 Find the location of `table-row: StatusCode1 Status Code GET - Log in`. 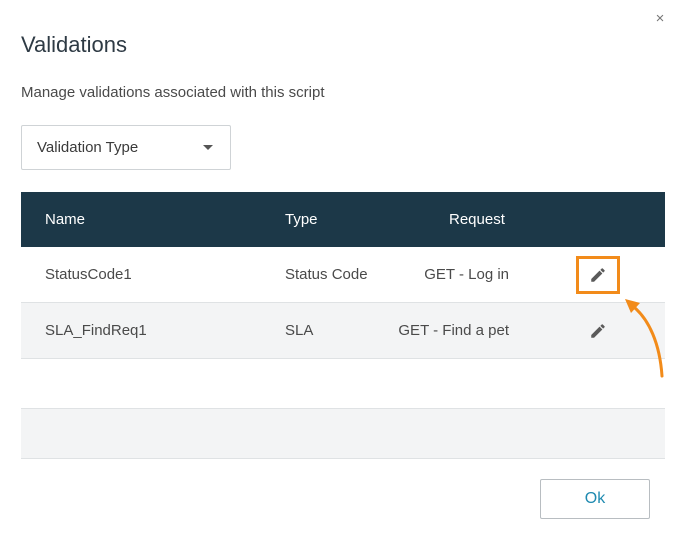

table-row: StatusCode1 Status Code GET - Log in is located at coordinates (343, 275).